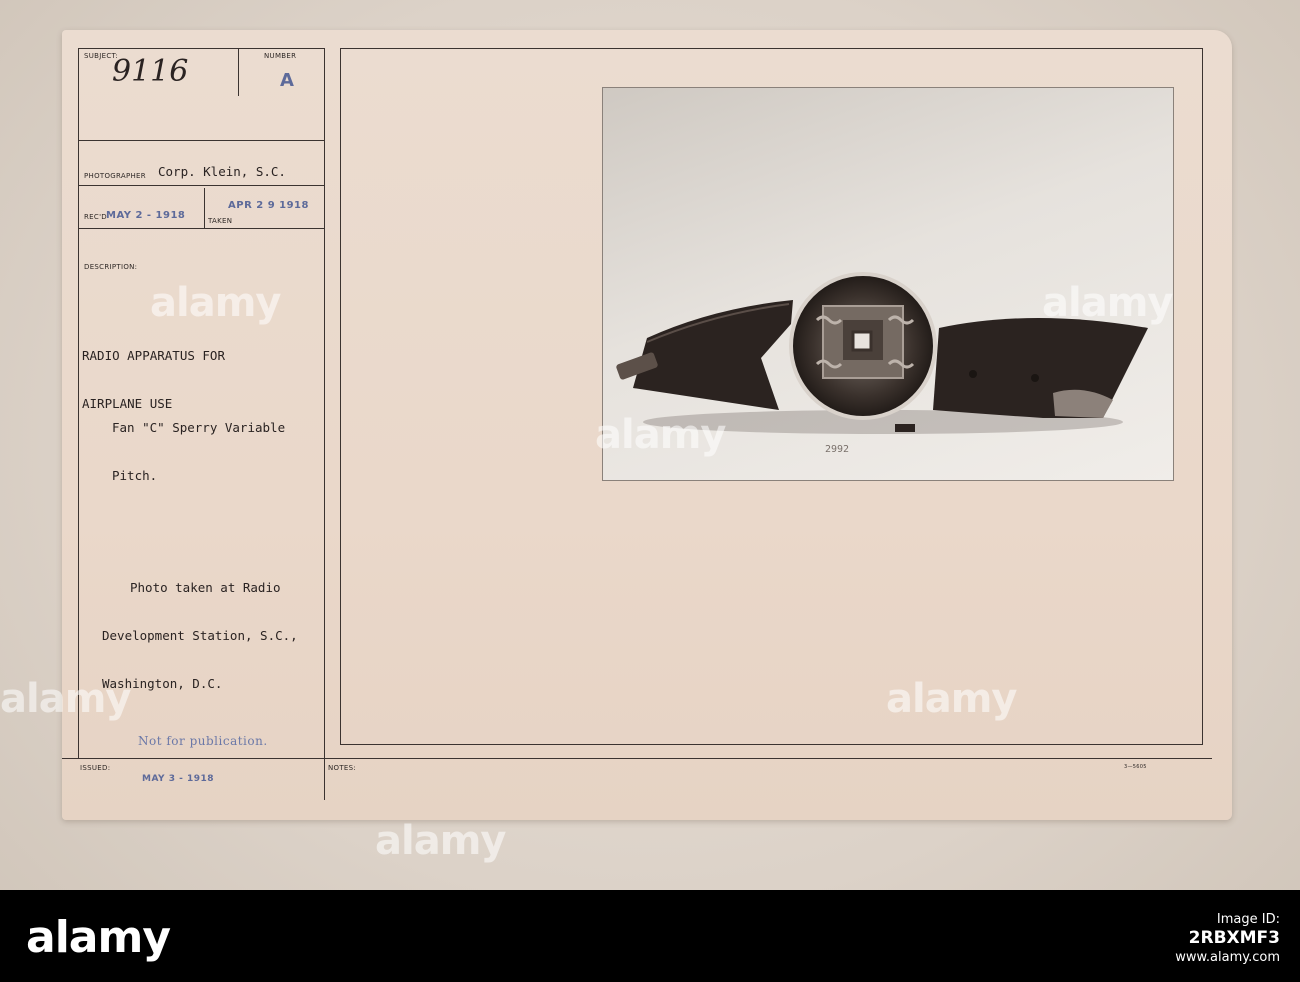 The height and width of the screenshot is (982, 1300). What do you see at coordinates (1202, 396) in the screenshot?
I see `photo-panel-right` at bounding box center [1202, 396].